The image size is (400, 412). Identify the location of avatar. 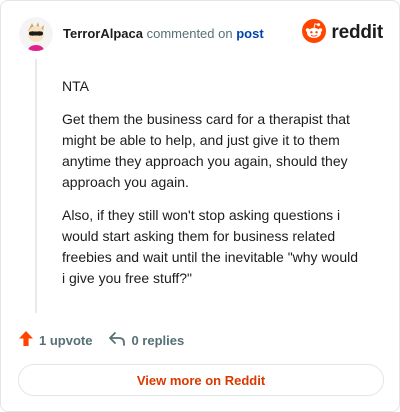
(36, 34).